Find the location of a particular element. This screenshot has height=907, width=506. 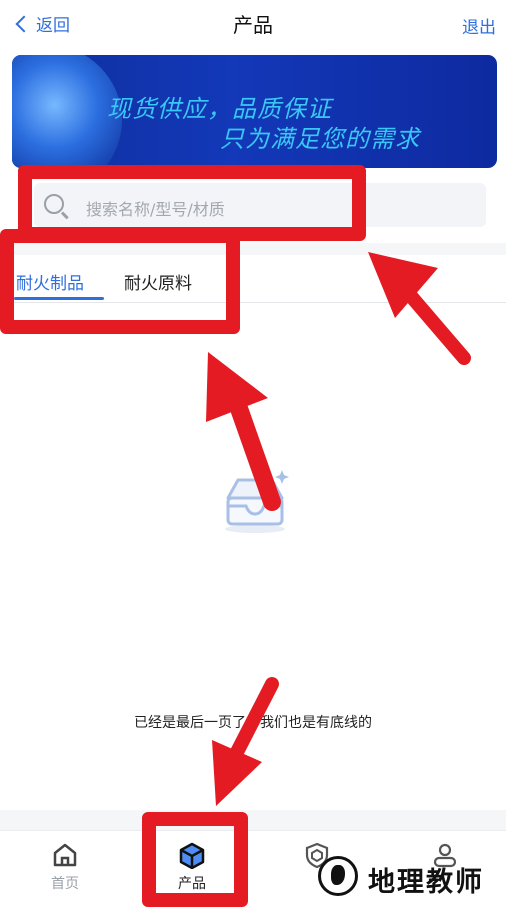

page-title: 产品 is located at coordinates (253, 25).